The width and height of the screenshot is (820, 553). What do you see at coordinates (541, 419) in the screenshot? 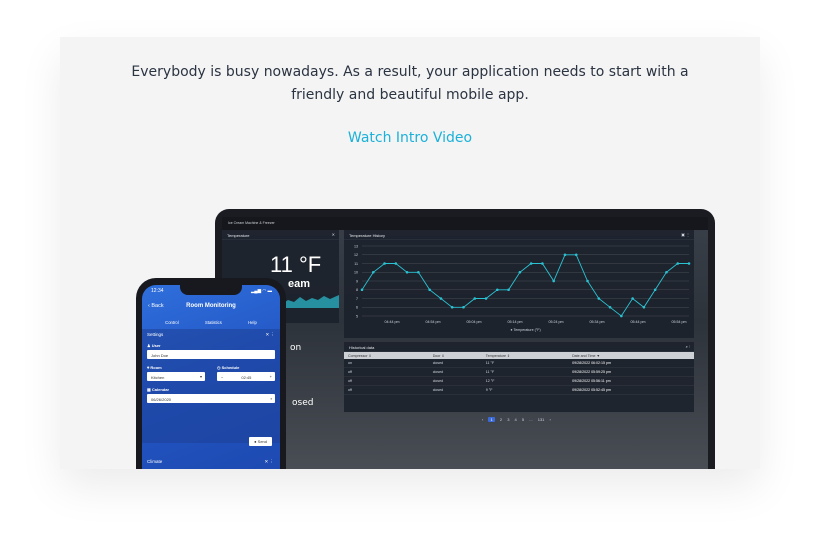
I see `pager-page-last: 131` at bounding box center [541, 419].